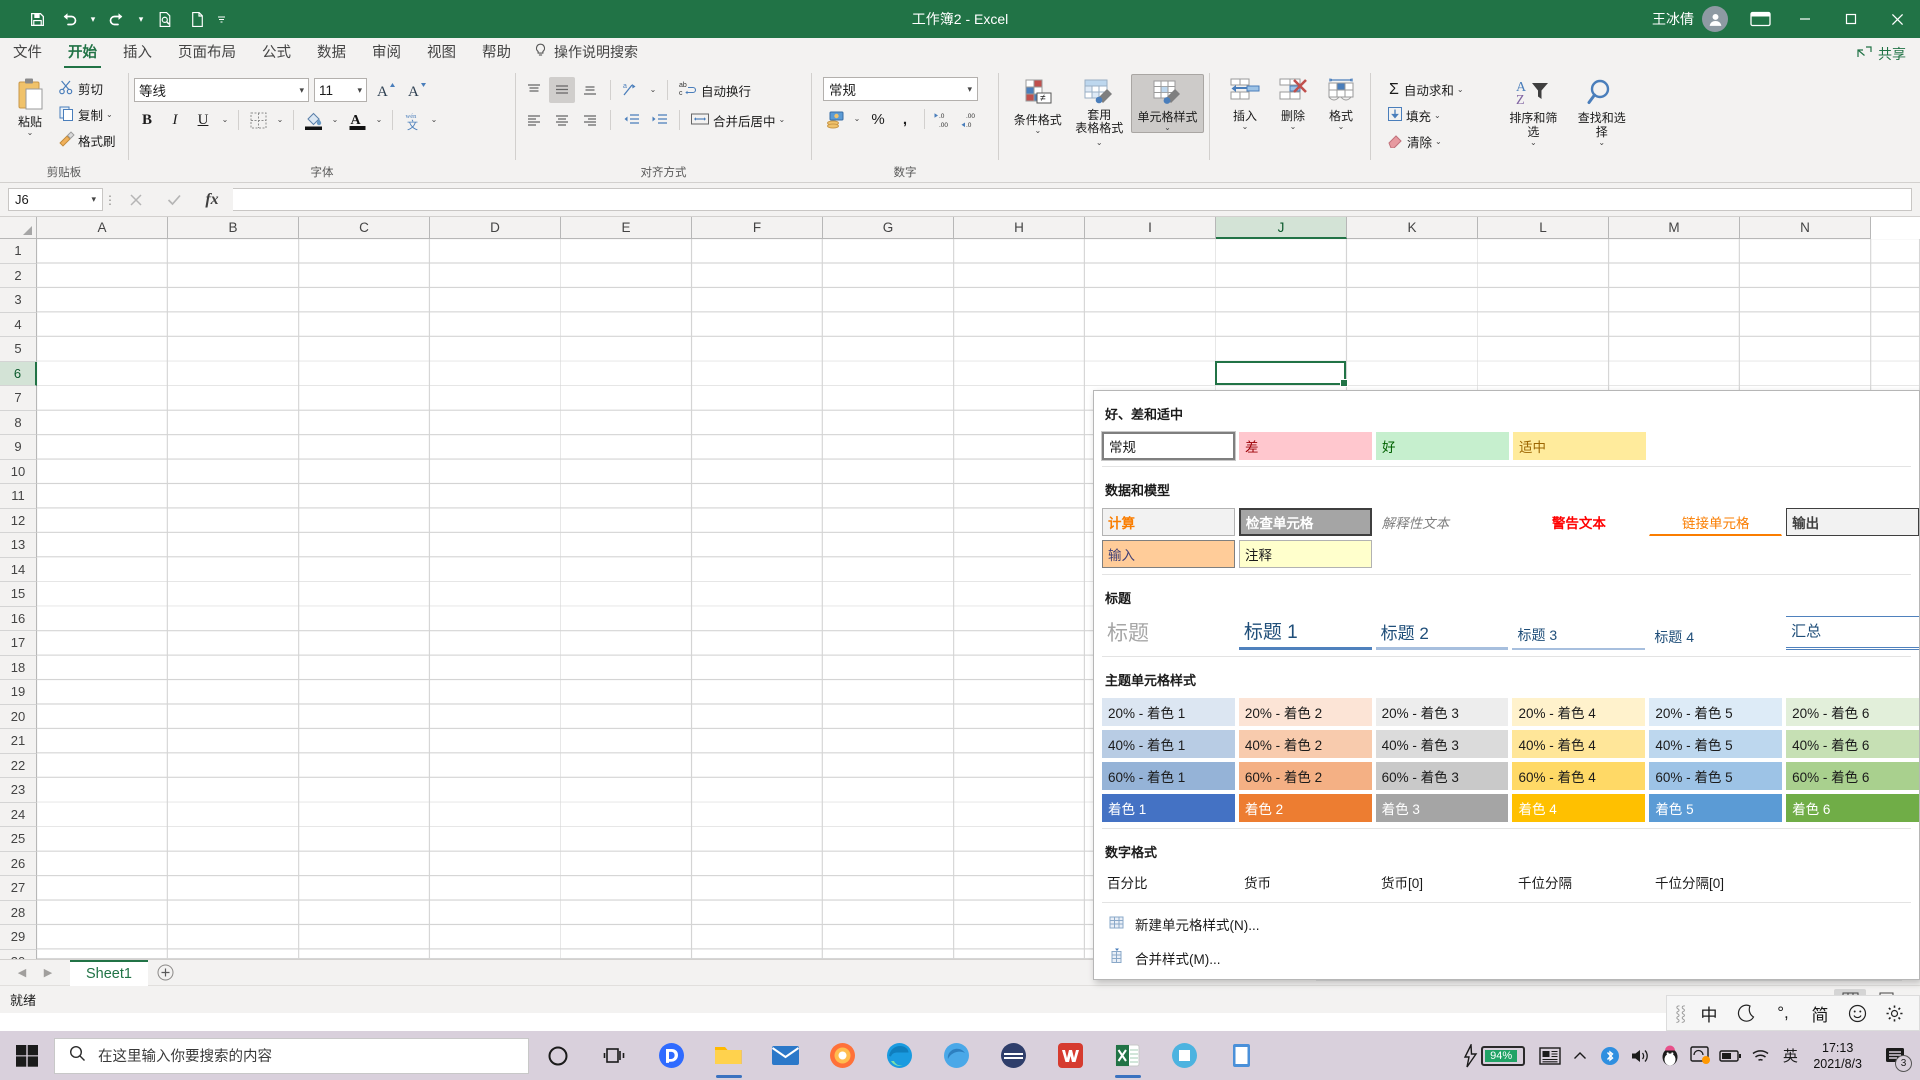 The image size is (1920, 1080). What do you see at coordinates (1305, 776) in the screenshot?
I see `style-60-accent-2: 60% - 着色 2` at bounding box center [1305, 776].